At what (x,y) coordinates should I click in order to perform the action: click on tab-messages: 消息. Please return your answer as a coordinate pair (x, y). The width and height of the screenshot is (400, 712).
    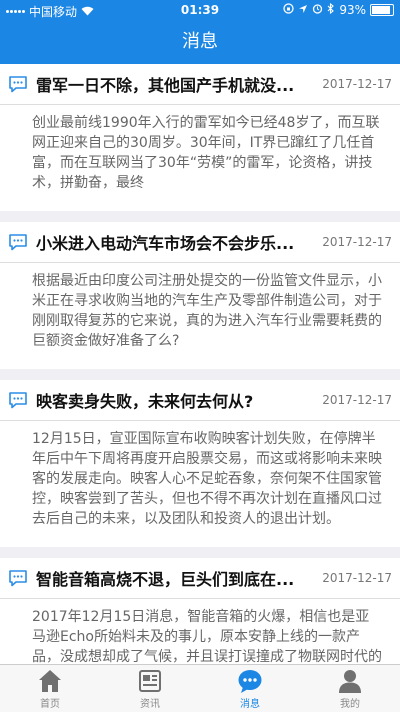
    Looking at the image, I should click on (250, 688).